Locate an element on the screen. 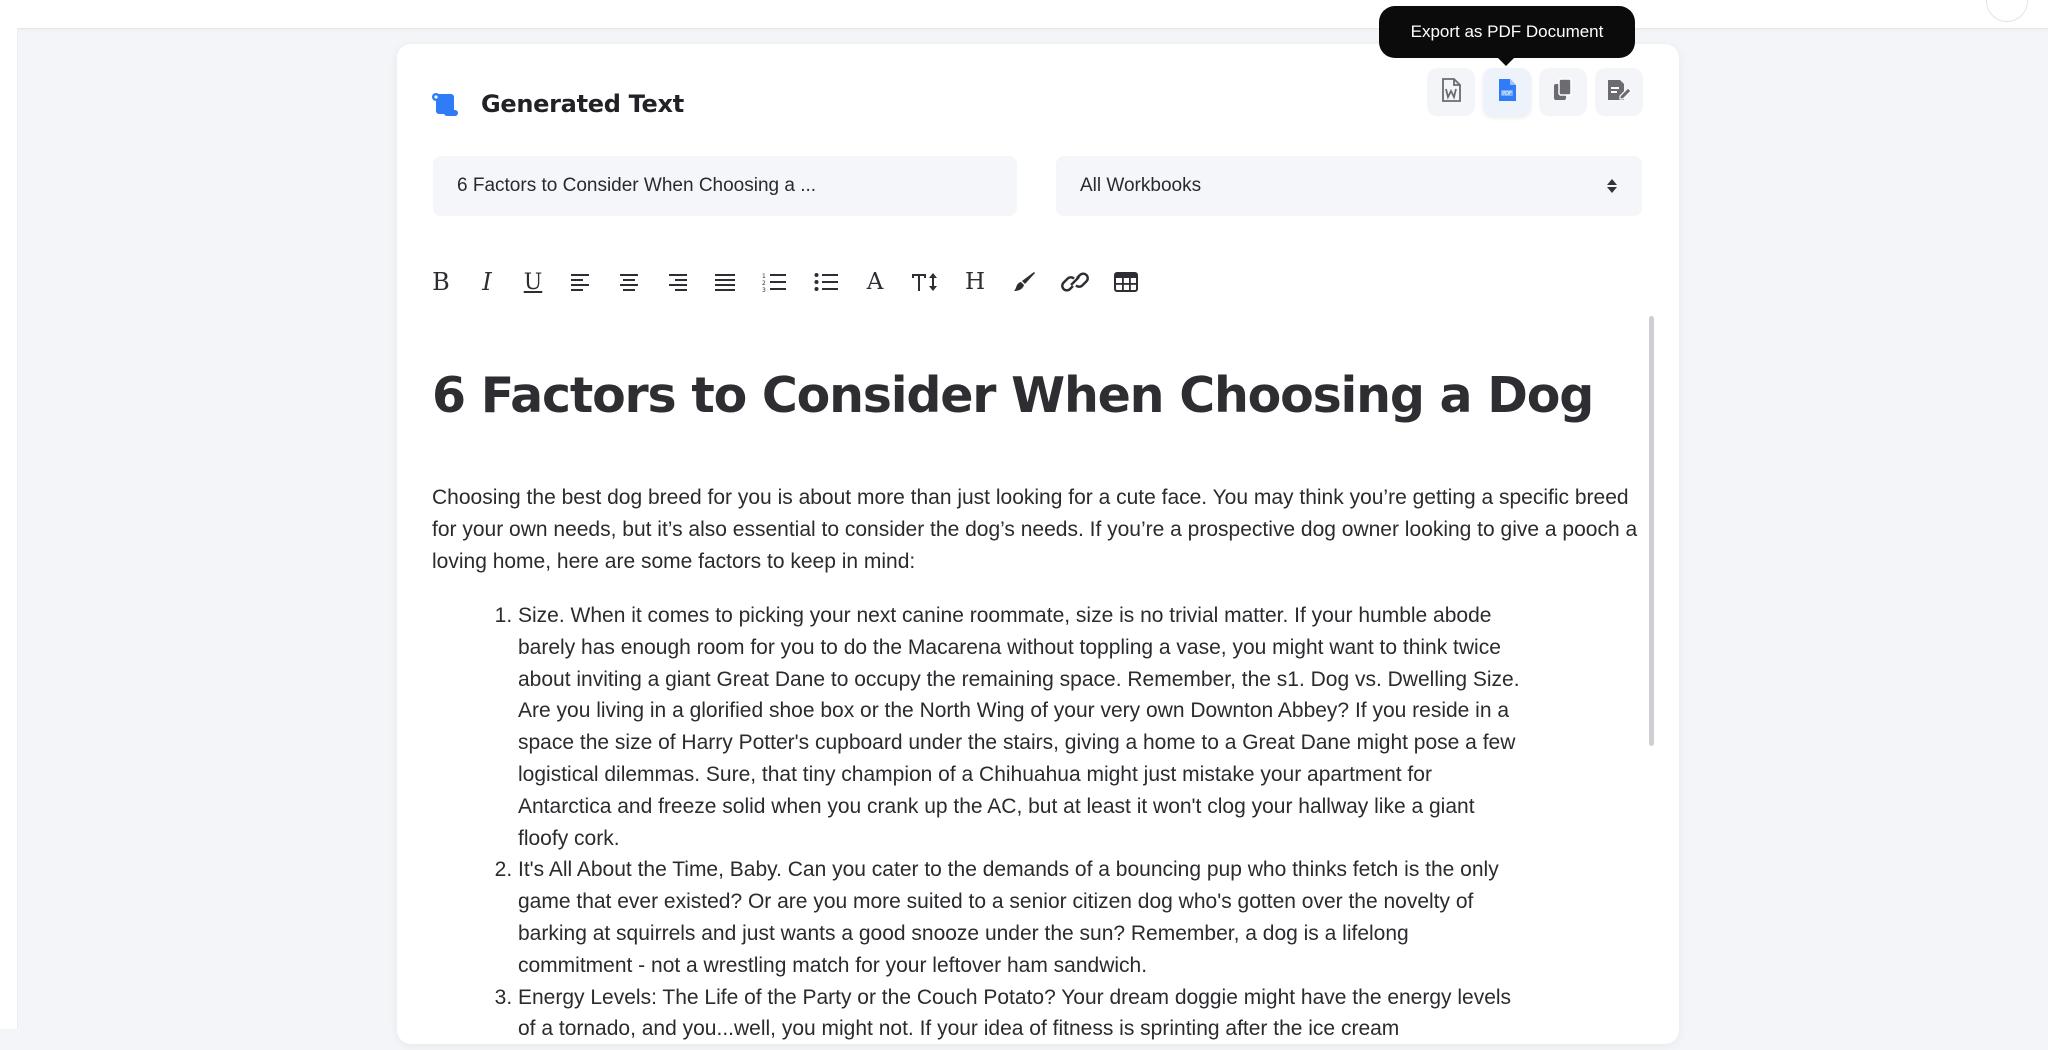 The height and width of the screenshot is (1050, 2048). italic-icon: I is located at coordinates (487, 282).